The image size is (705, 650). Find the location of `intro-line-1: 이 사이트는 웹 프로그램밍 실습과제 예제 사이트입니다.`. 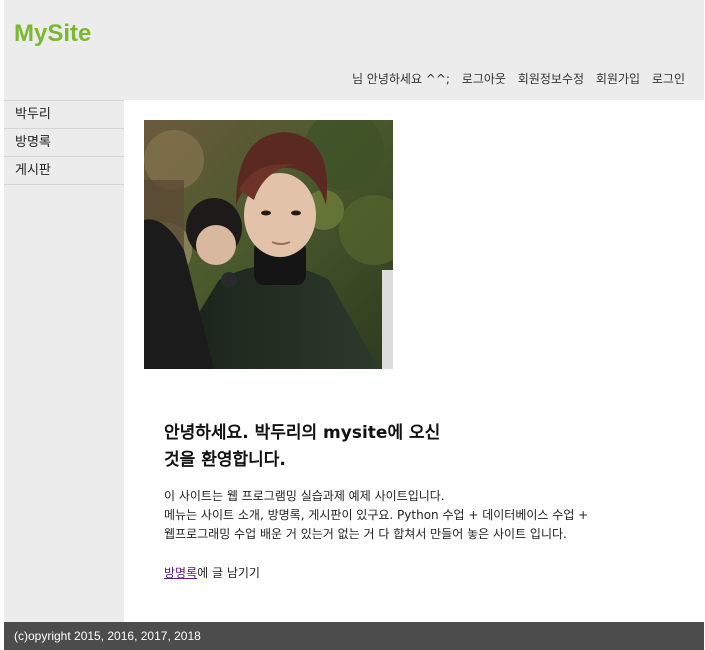

intro-line-1: 이 사이트는 웹 프로그램밍 실습과제 예제 사이트입니다. is located at coordinates (304, 496).